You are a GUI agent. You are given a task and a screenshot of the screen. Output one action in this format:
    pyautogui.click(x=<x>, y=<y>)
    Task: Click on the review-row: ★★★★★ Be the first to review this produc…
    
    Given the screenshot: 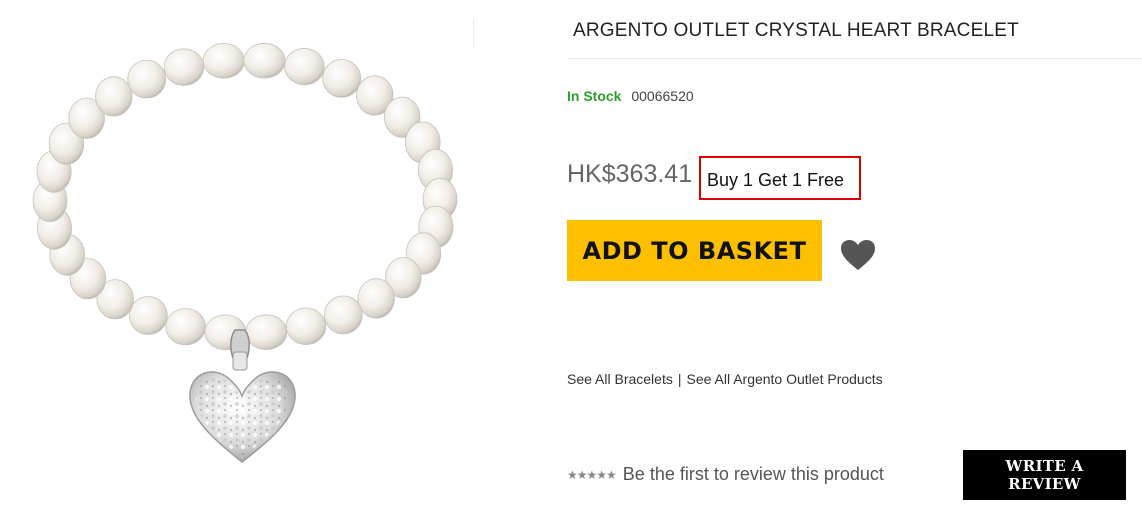 What is the action you would take?
    pyautogui.click(x=725, y=474)
    